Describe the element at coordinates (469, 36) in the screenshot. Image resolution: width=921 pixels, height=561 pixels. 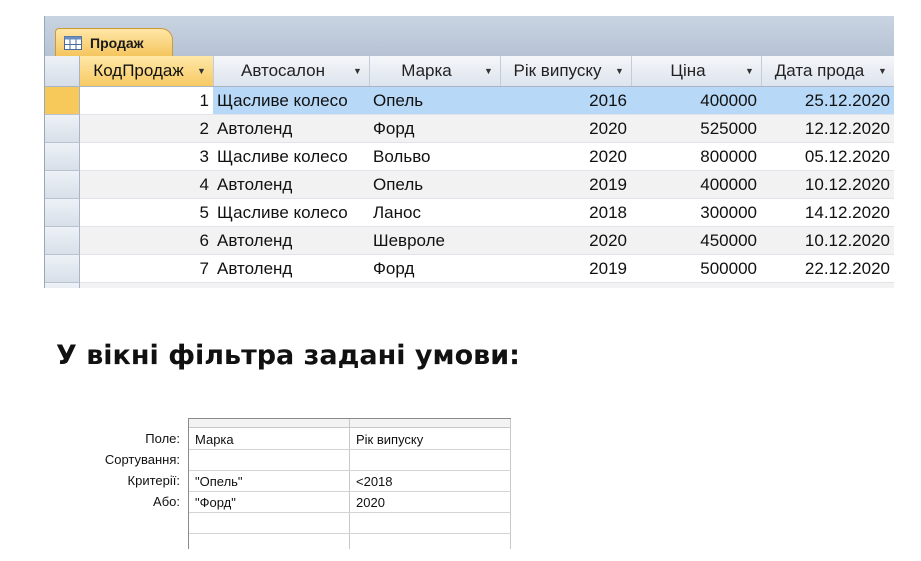
I see `document-tab-strip: Продаж` at that location.